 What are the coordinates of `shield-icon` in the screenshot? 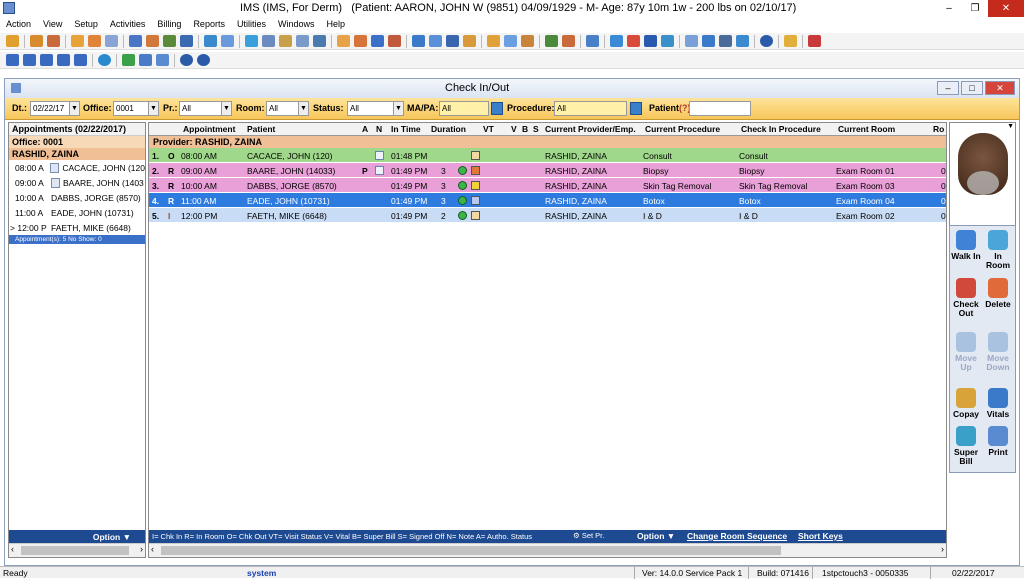 It's located at (186, 41).